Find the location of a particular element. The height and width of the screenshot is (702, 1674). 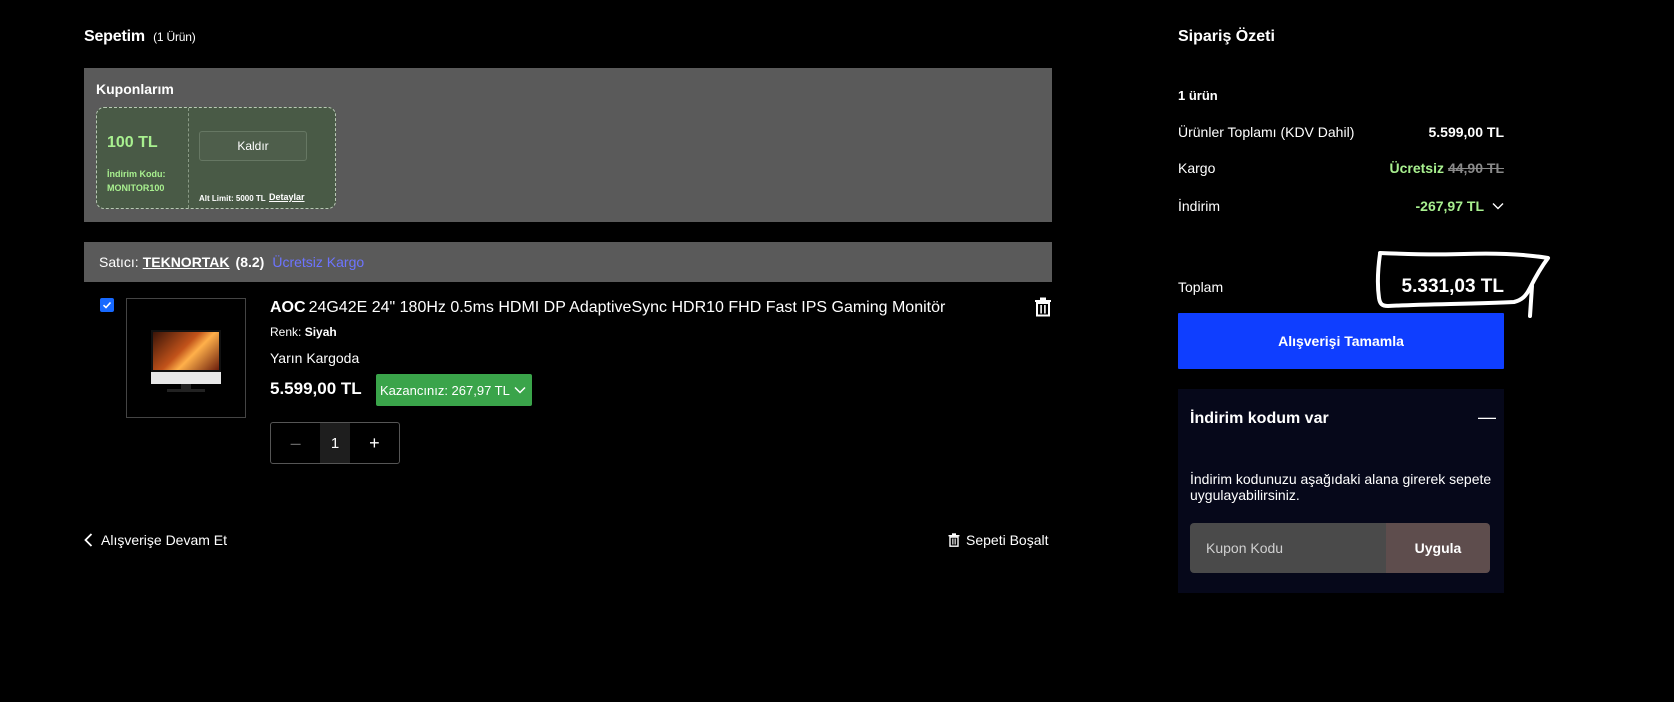

seller-label: Satıcı: is located at coordinates (119, 262).